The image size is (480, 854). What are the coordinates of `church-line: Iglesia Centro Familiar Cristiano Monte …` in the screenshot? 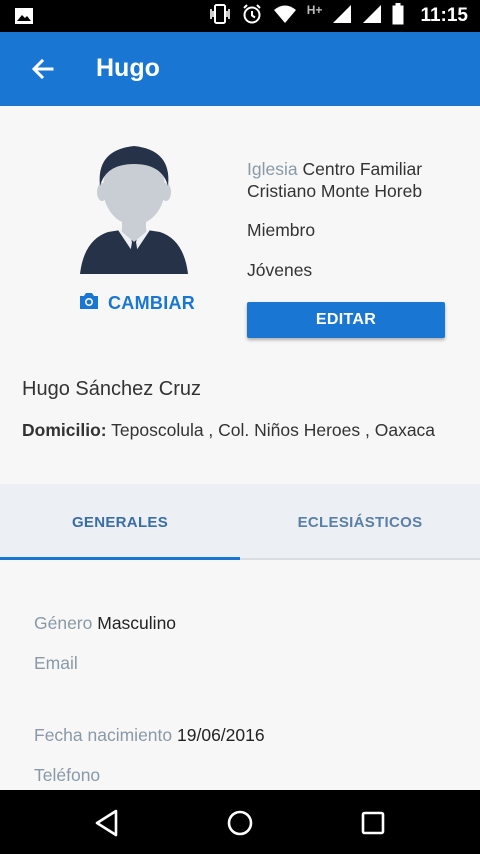 It's located at (352, 180).